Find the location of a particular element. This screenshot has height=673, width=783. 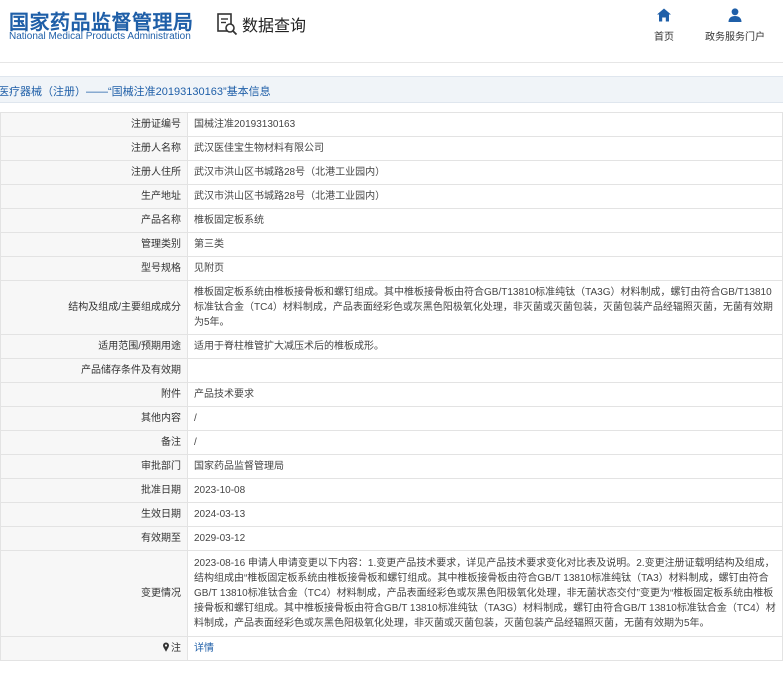

data-query-title: 数据查询 is located at coordinates (261, 24).